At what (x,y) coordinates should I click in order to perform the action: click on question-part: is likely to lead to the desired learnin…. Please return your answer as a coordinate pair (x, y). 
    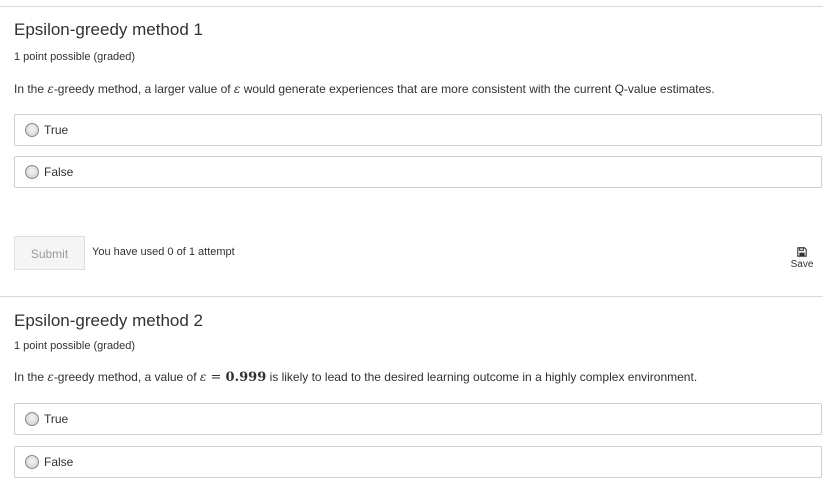
    Looking at the image, I should click on (482, 377).